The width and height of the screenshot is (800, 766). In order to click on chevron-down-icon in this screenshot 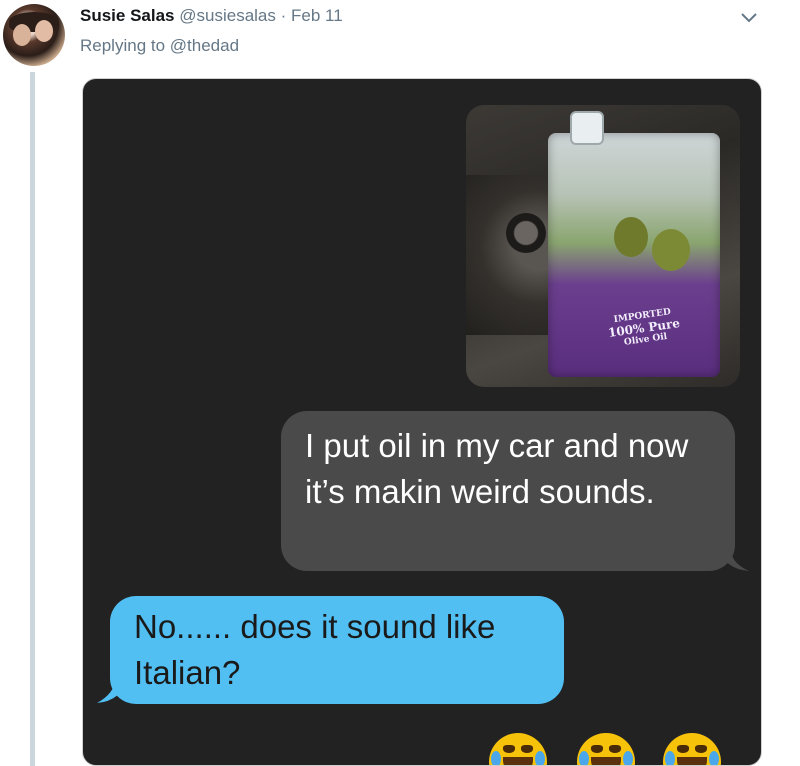, I will do `click(749, 17)`.